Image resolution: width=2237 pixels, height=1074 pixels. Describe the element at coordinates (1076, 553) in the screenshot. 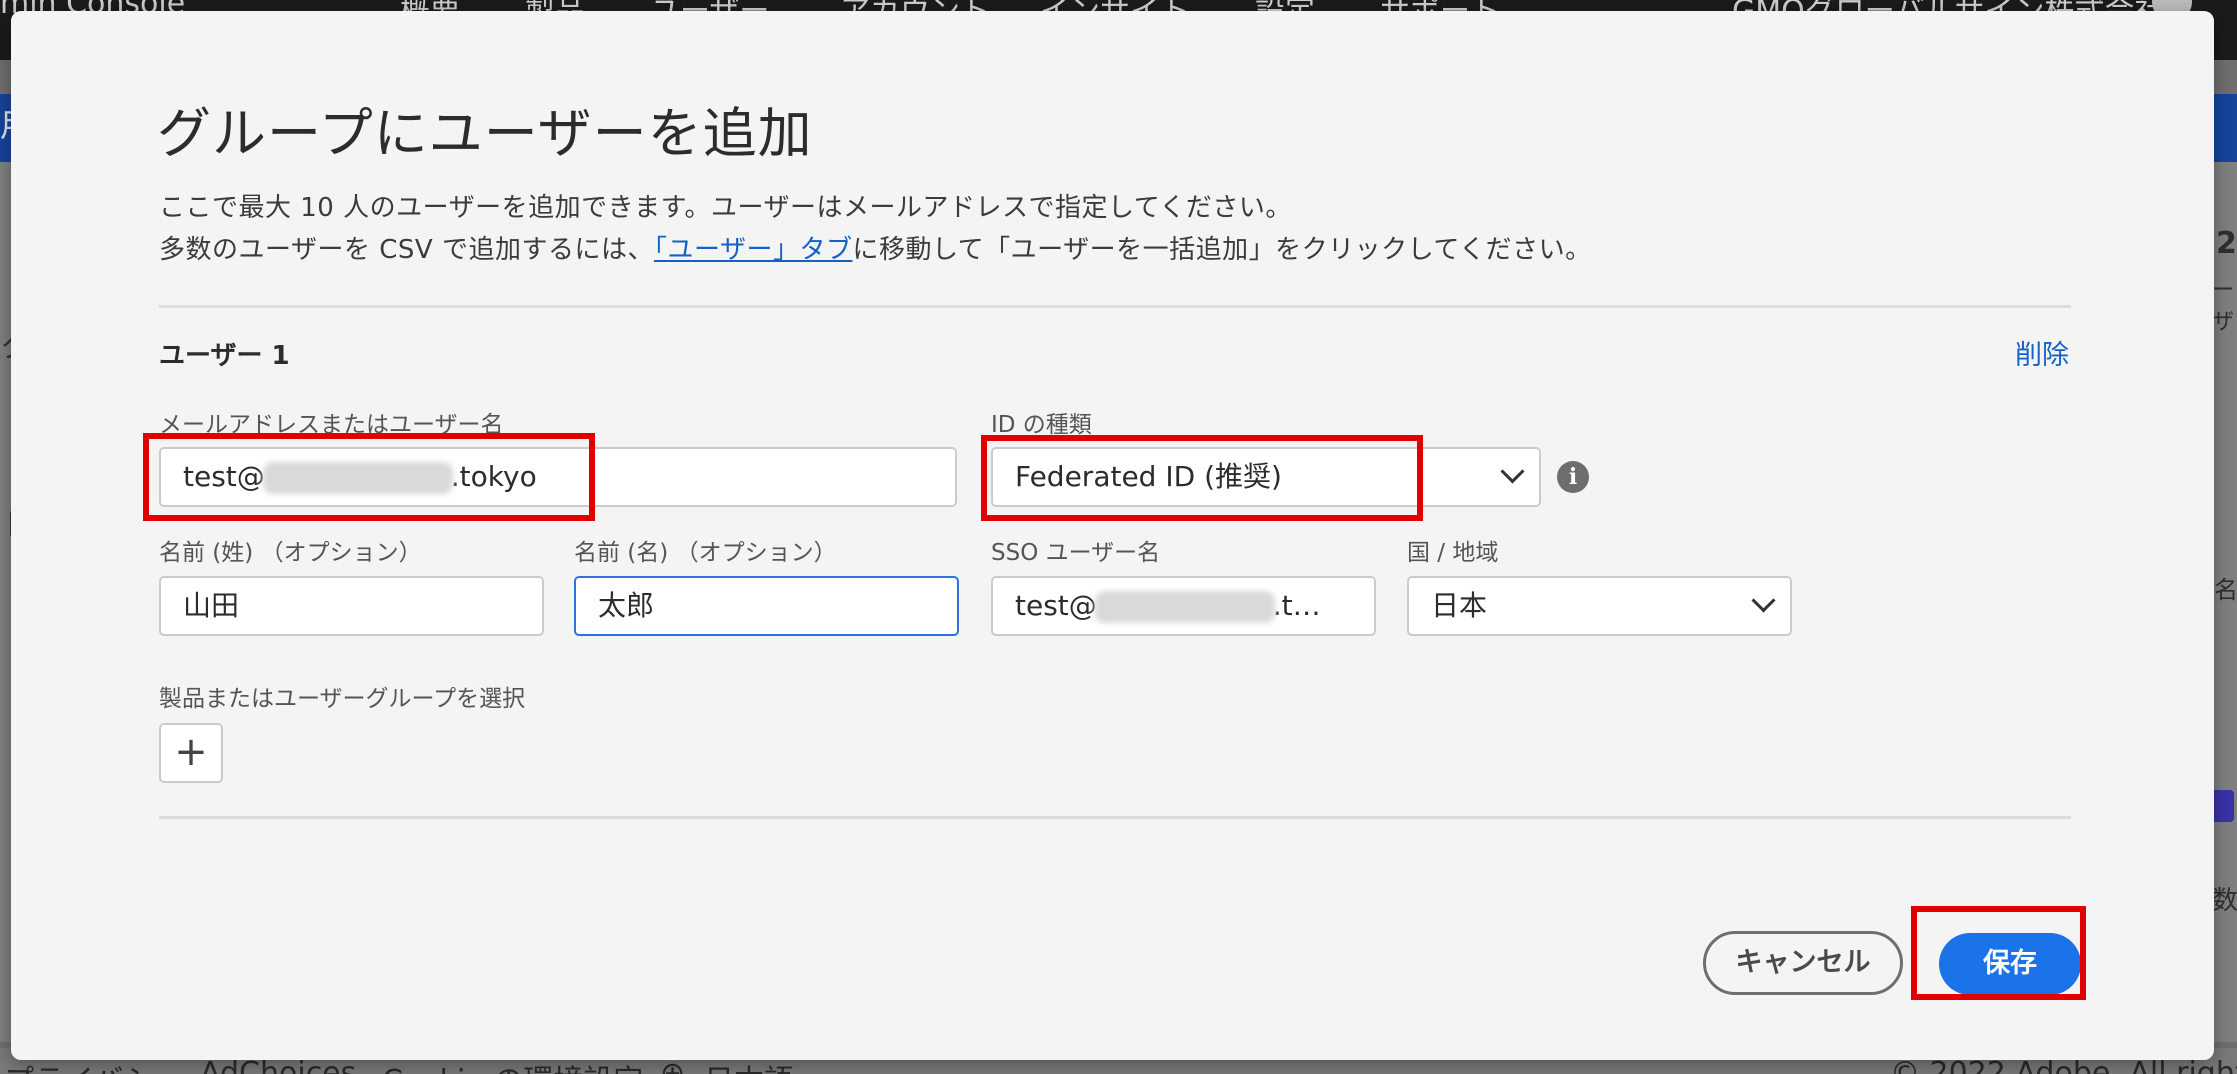

I see `sso-label: SSO ユーザー名` at that location.